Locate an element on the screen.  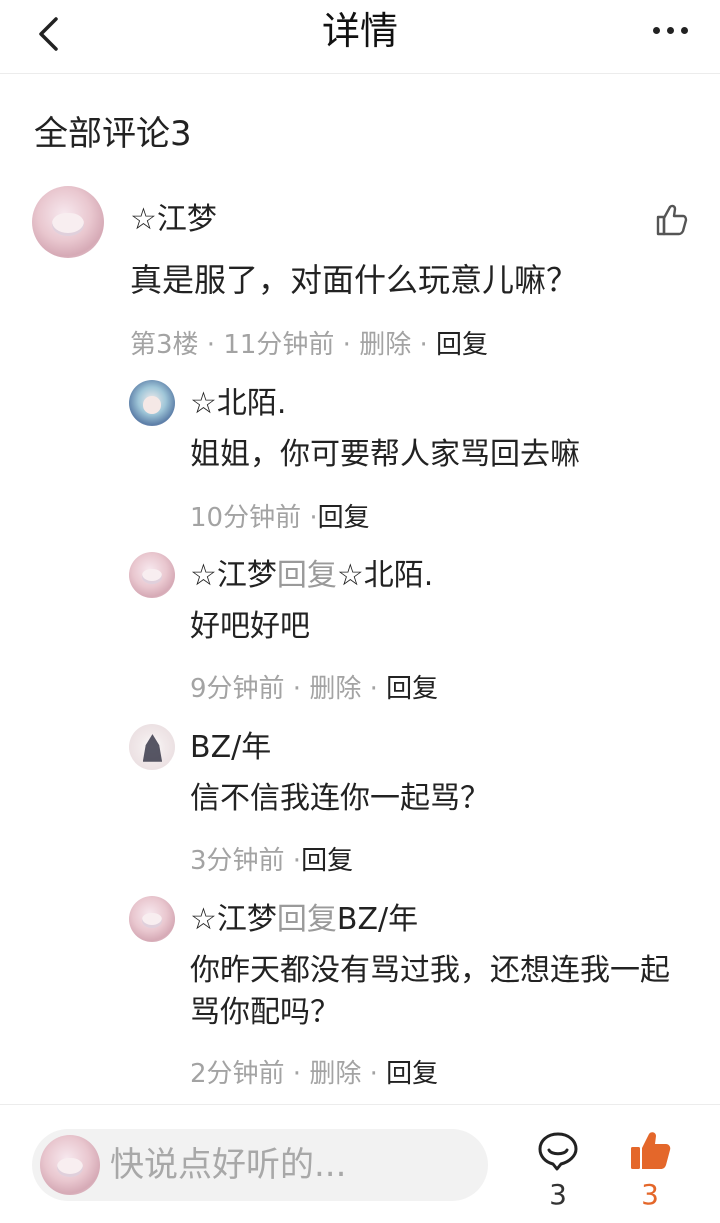
more-button is located at coordinates (670, 30).